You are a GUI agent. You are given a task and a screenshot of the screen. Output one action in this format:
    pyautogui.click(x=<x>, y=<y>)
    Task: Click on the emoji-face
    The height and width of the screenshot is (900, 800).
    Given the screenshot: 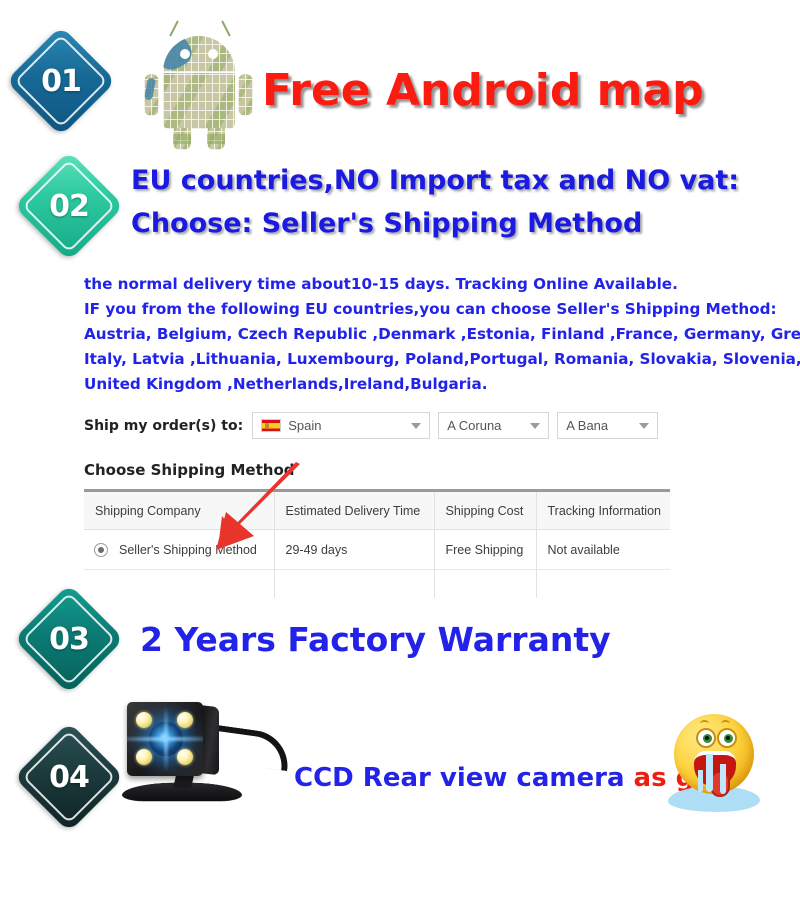 What is the action you would take?
    pyautogui.click(x=714, y=755)
    